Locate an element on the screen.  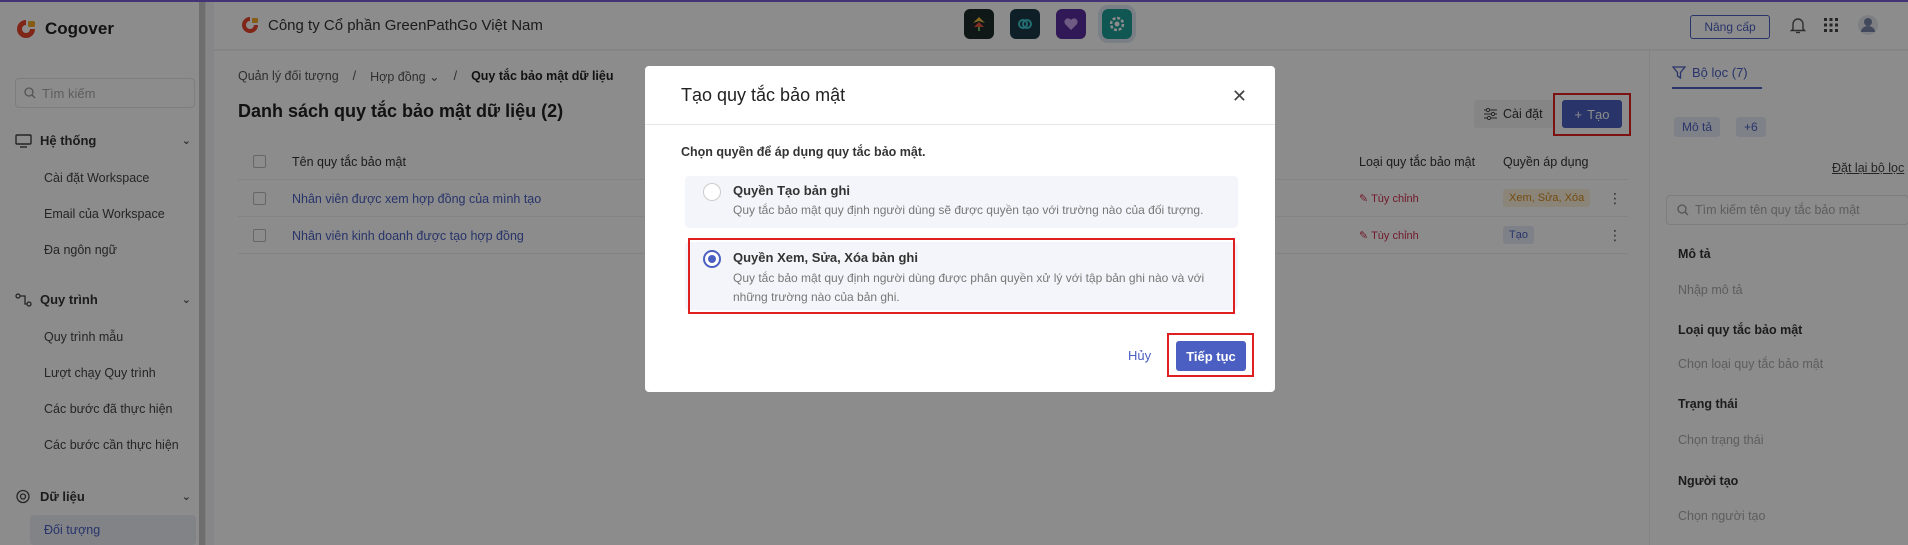
option-title: Quyền Tạo bản ghi is located at coordinates (792, 190).